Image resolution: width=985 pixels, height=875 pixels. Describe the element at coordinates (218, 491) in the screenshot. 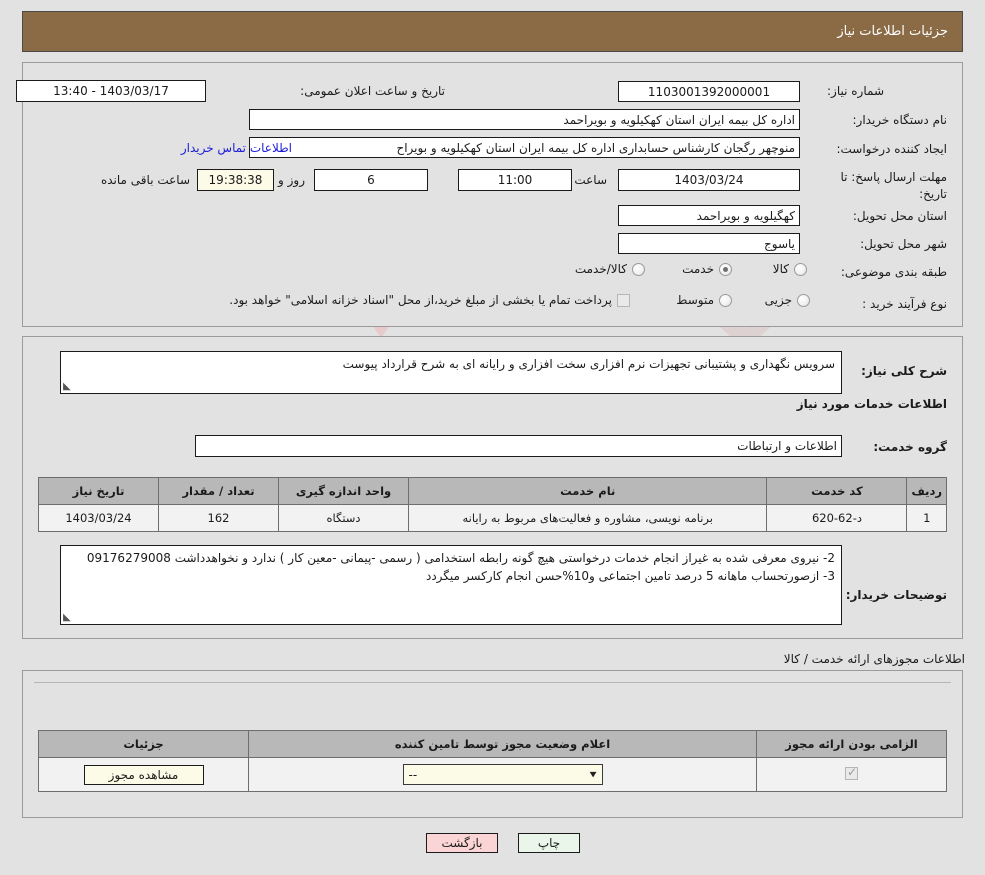

I see `th-qty: تعداد / مقدار` at that location.